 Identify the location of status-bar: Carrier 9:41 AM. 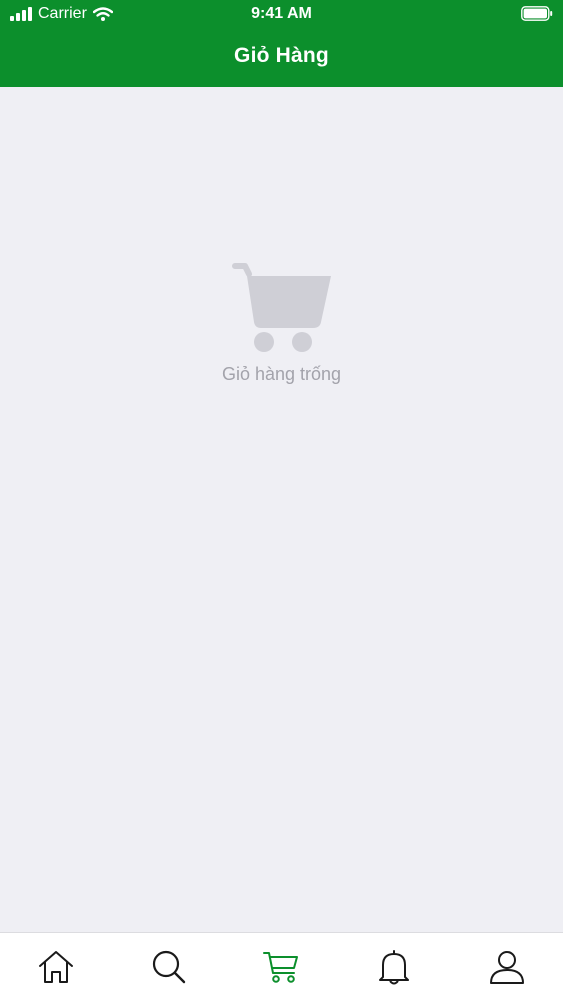
(281, 15).